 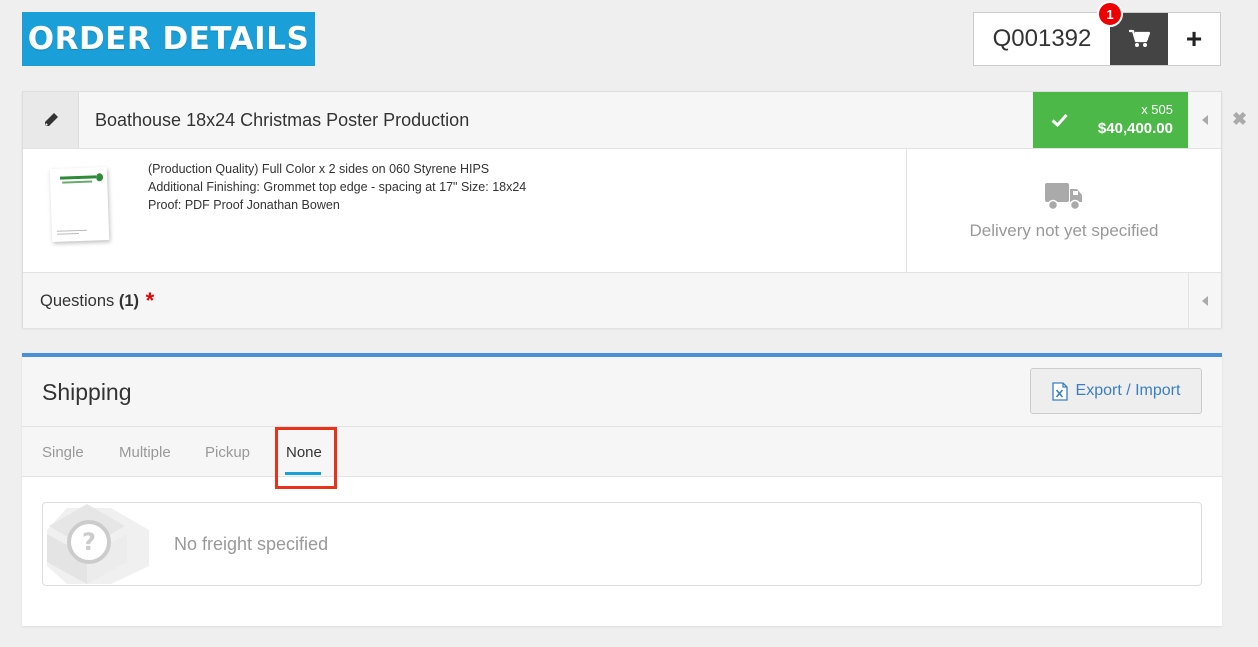 I want to click on shipping-title: Shipping, so click(x=87, y=392).